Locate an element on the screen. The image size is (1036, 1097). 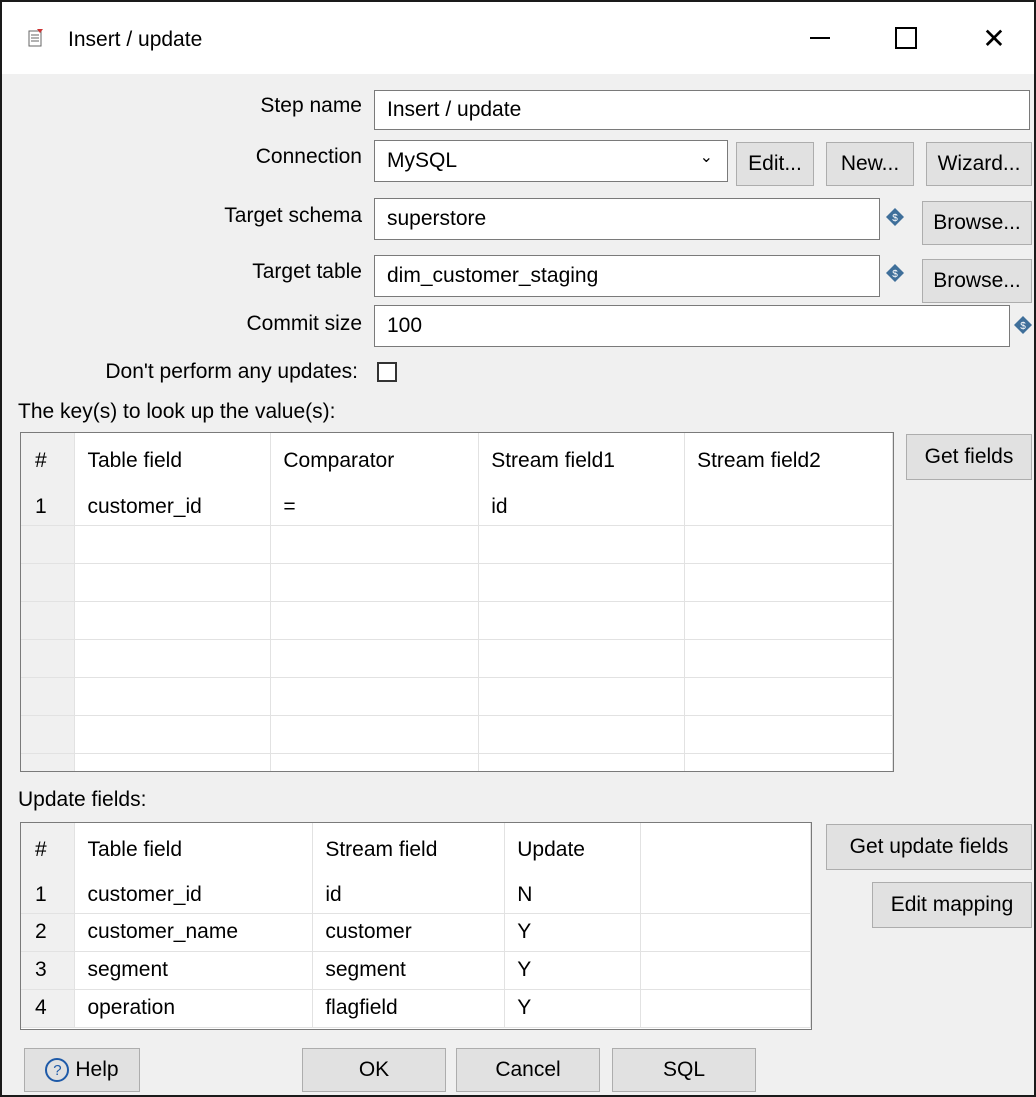
table-row: 1 customer_id id N is located at coordinates (416, 895).